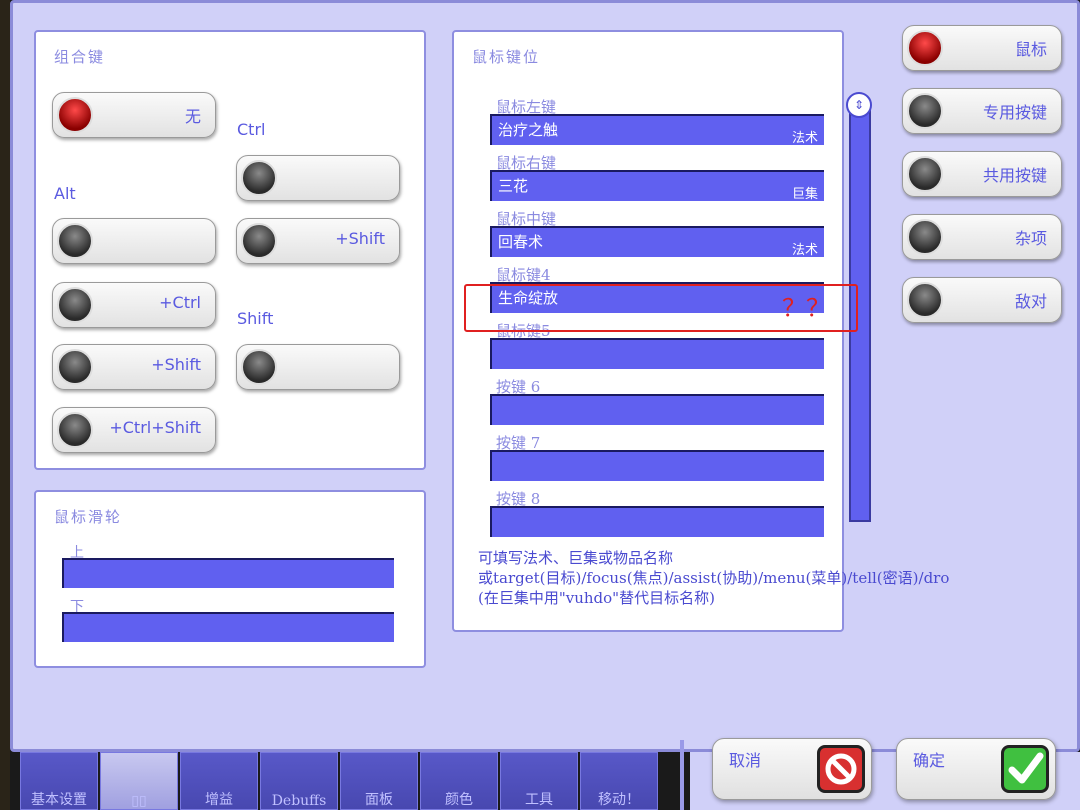 Image resolution: width=1080 pixels, height=810 pixels. What do you see at coordinates (318, 178) in the screenshot?
I see `ctrl-toggle` at bounding box center [318, 178].